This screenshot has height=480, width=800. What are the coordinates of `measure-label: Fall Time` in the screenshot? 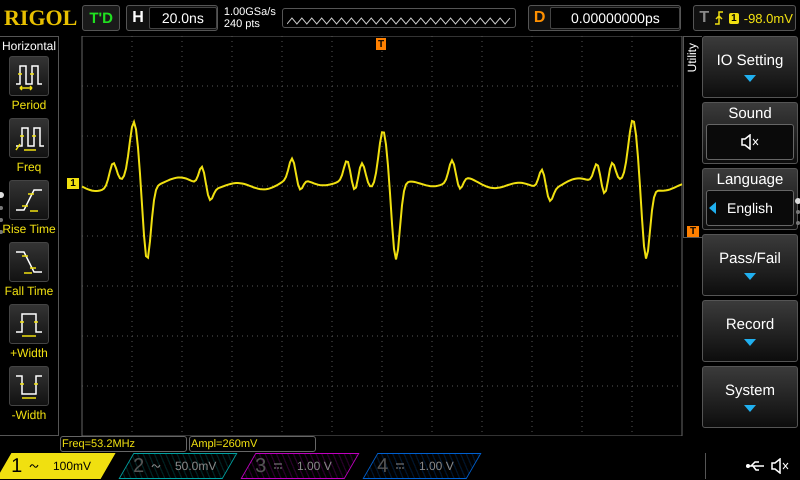 It's located at (29, 291).